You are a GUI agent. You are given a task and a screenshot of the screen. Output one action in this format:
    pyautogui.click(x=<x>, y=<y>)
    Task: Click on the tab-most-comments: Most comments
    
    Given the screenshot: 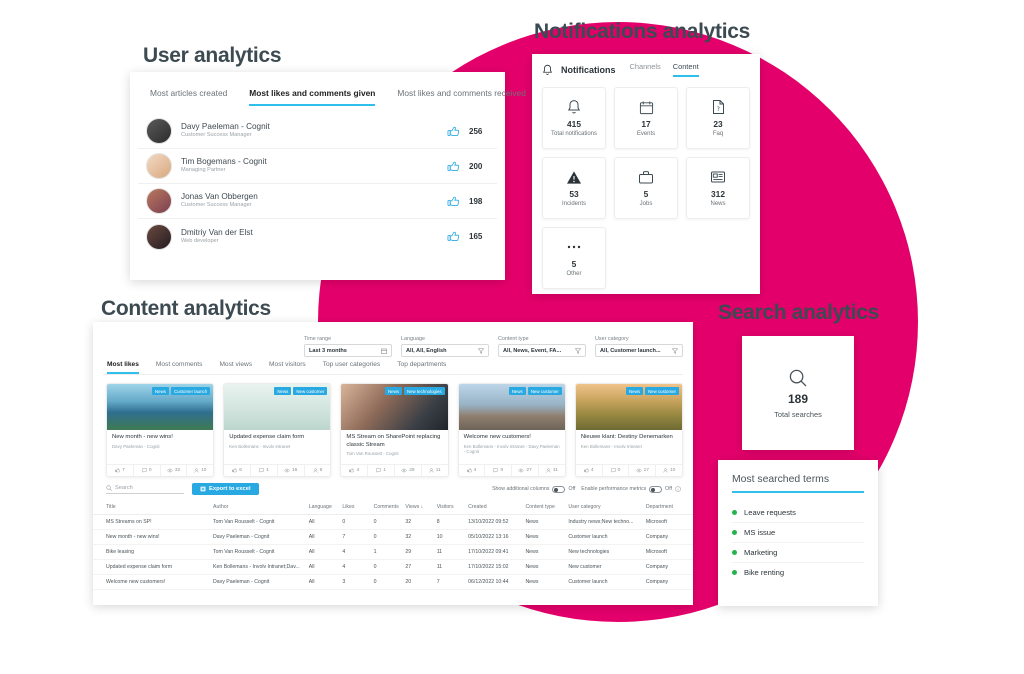 What is the action you would take?
    pyautogui.click(x=179, y=367)
    